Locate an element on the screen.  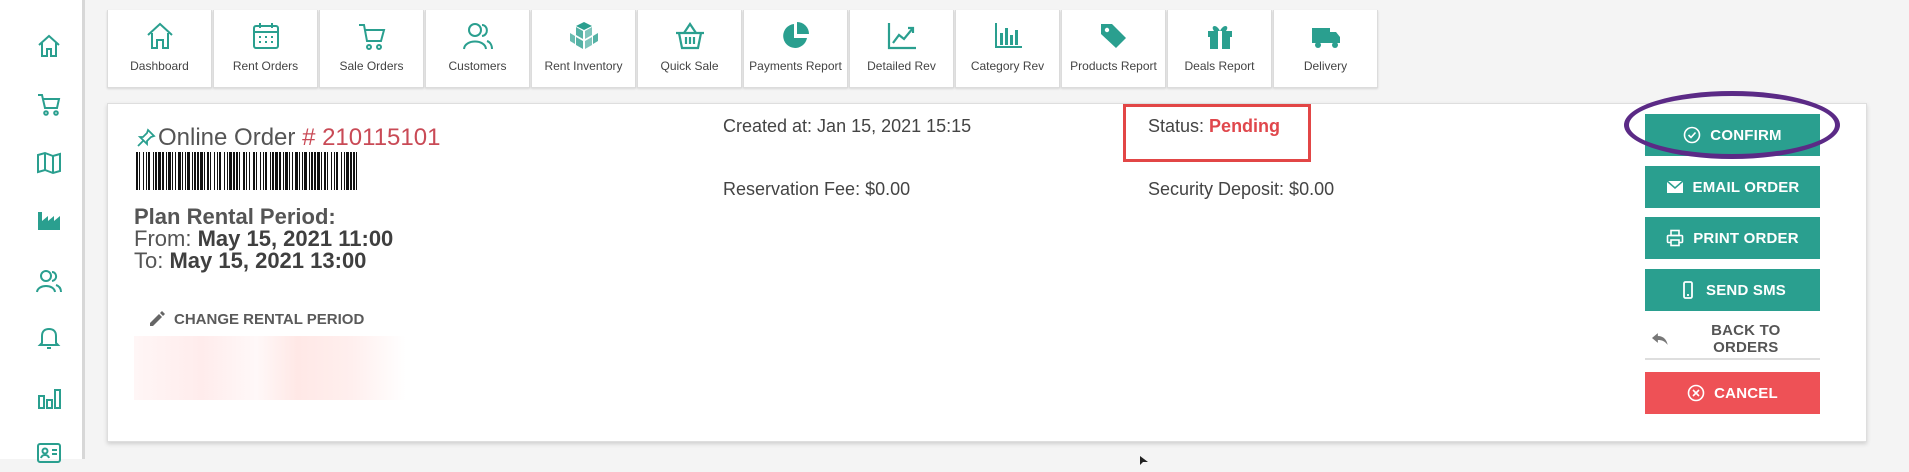
tab-label: Deals Report is located at coordinates (1219, 66).